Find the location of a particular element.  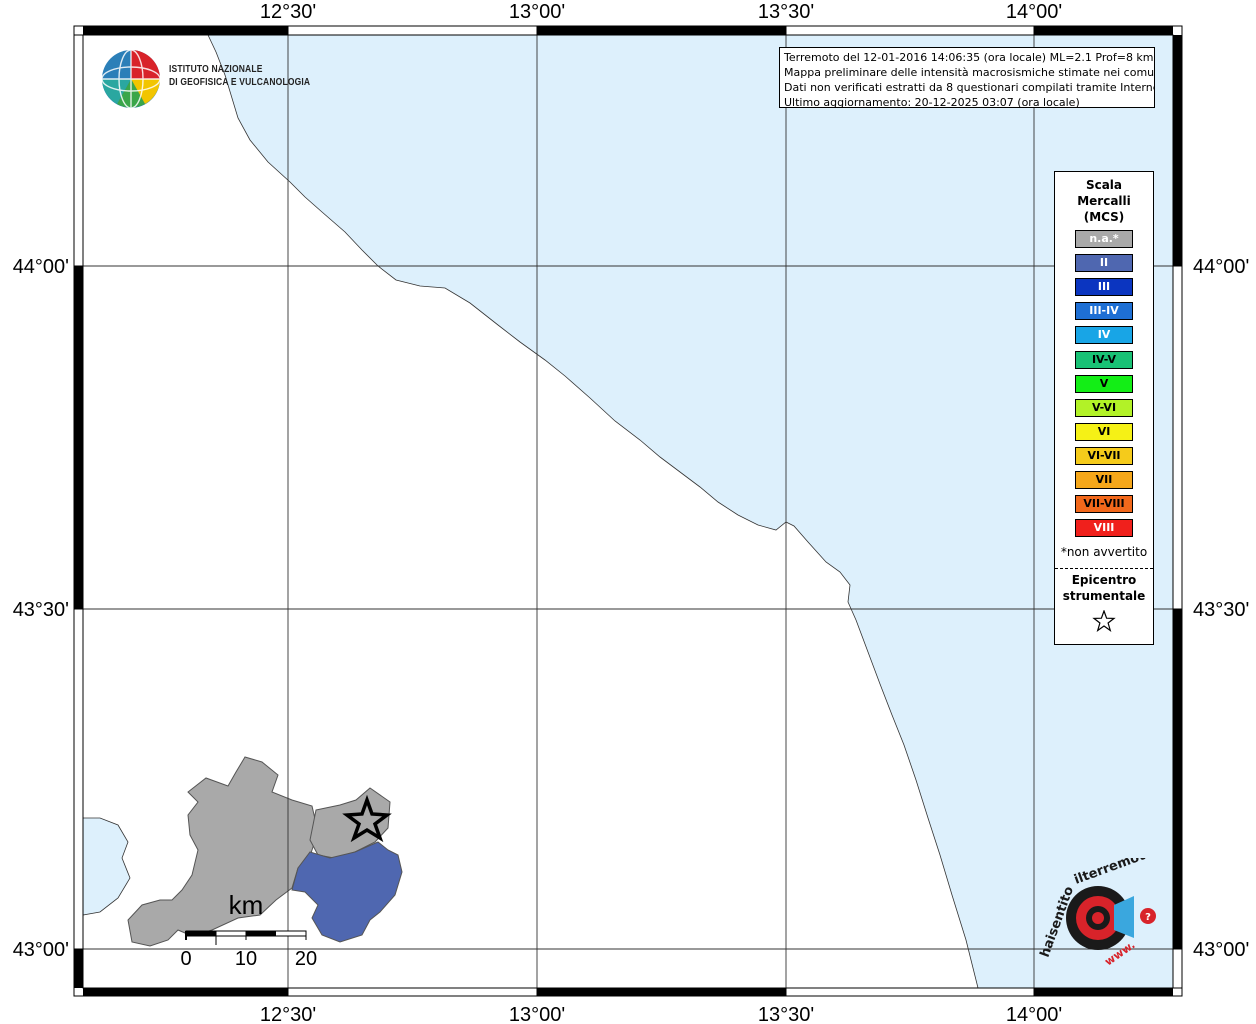

legend-swatch: III-IV is located at coordinates (1104, 311).